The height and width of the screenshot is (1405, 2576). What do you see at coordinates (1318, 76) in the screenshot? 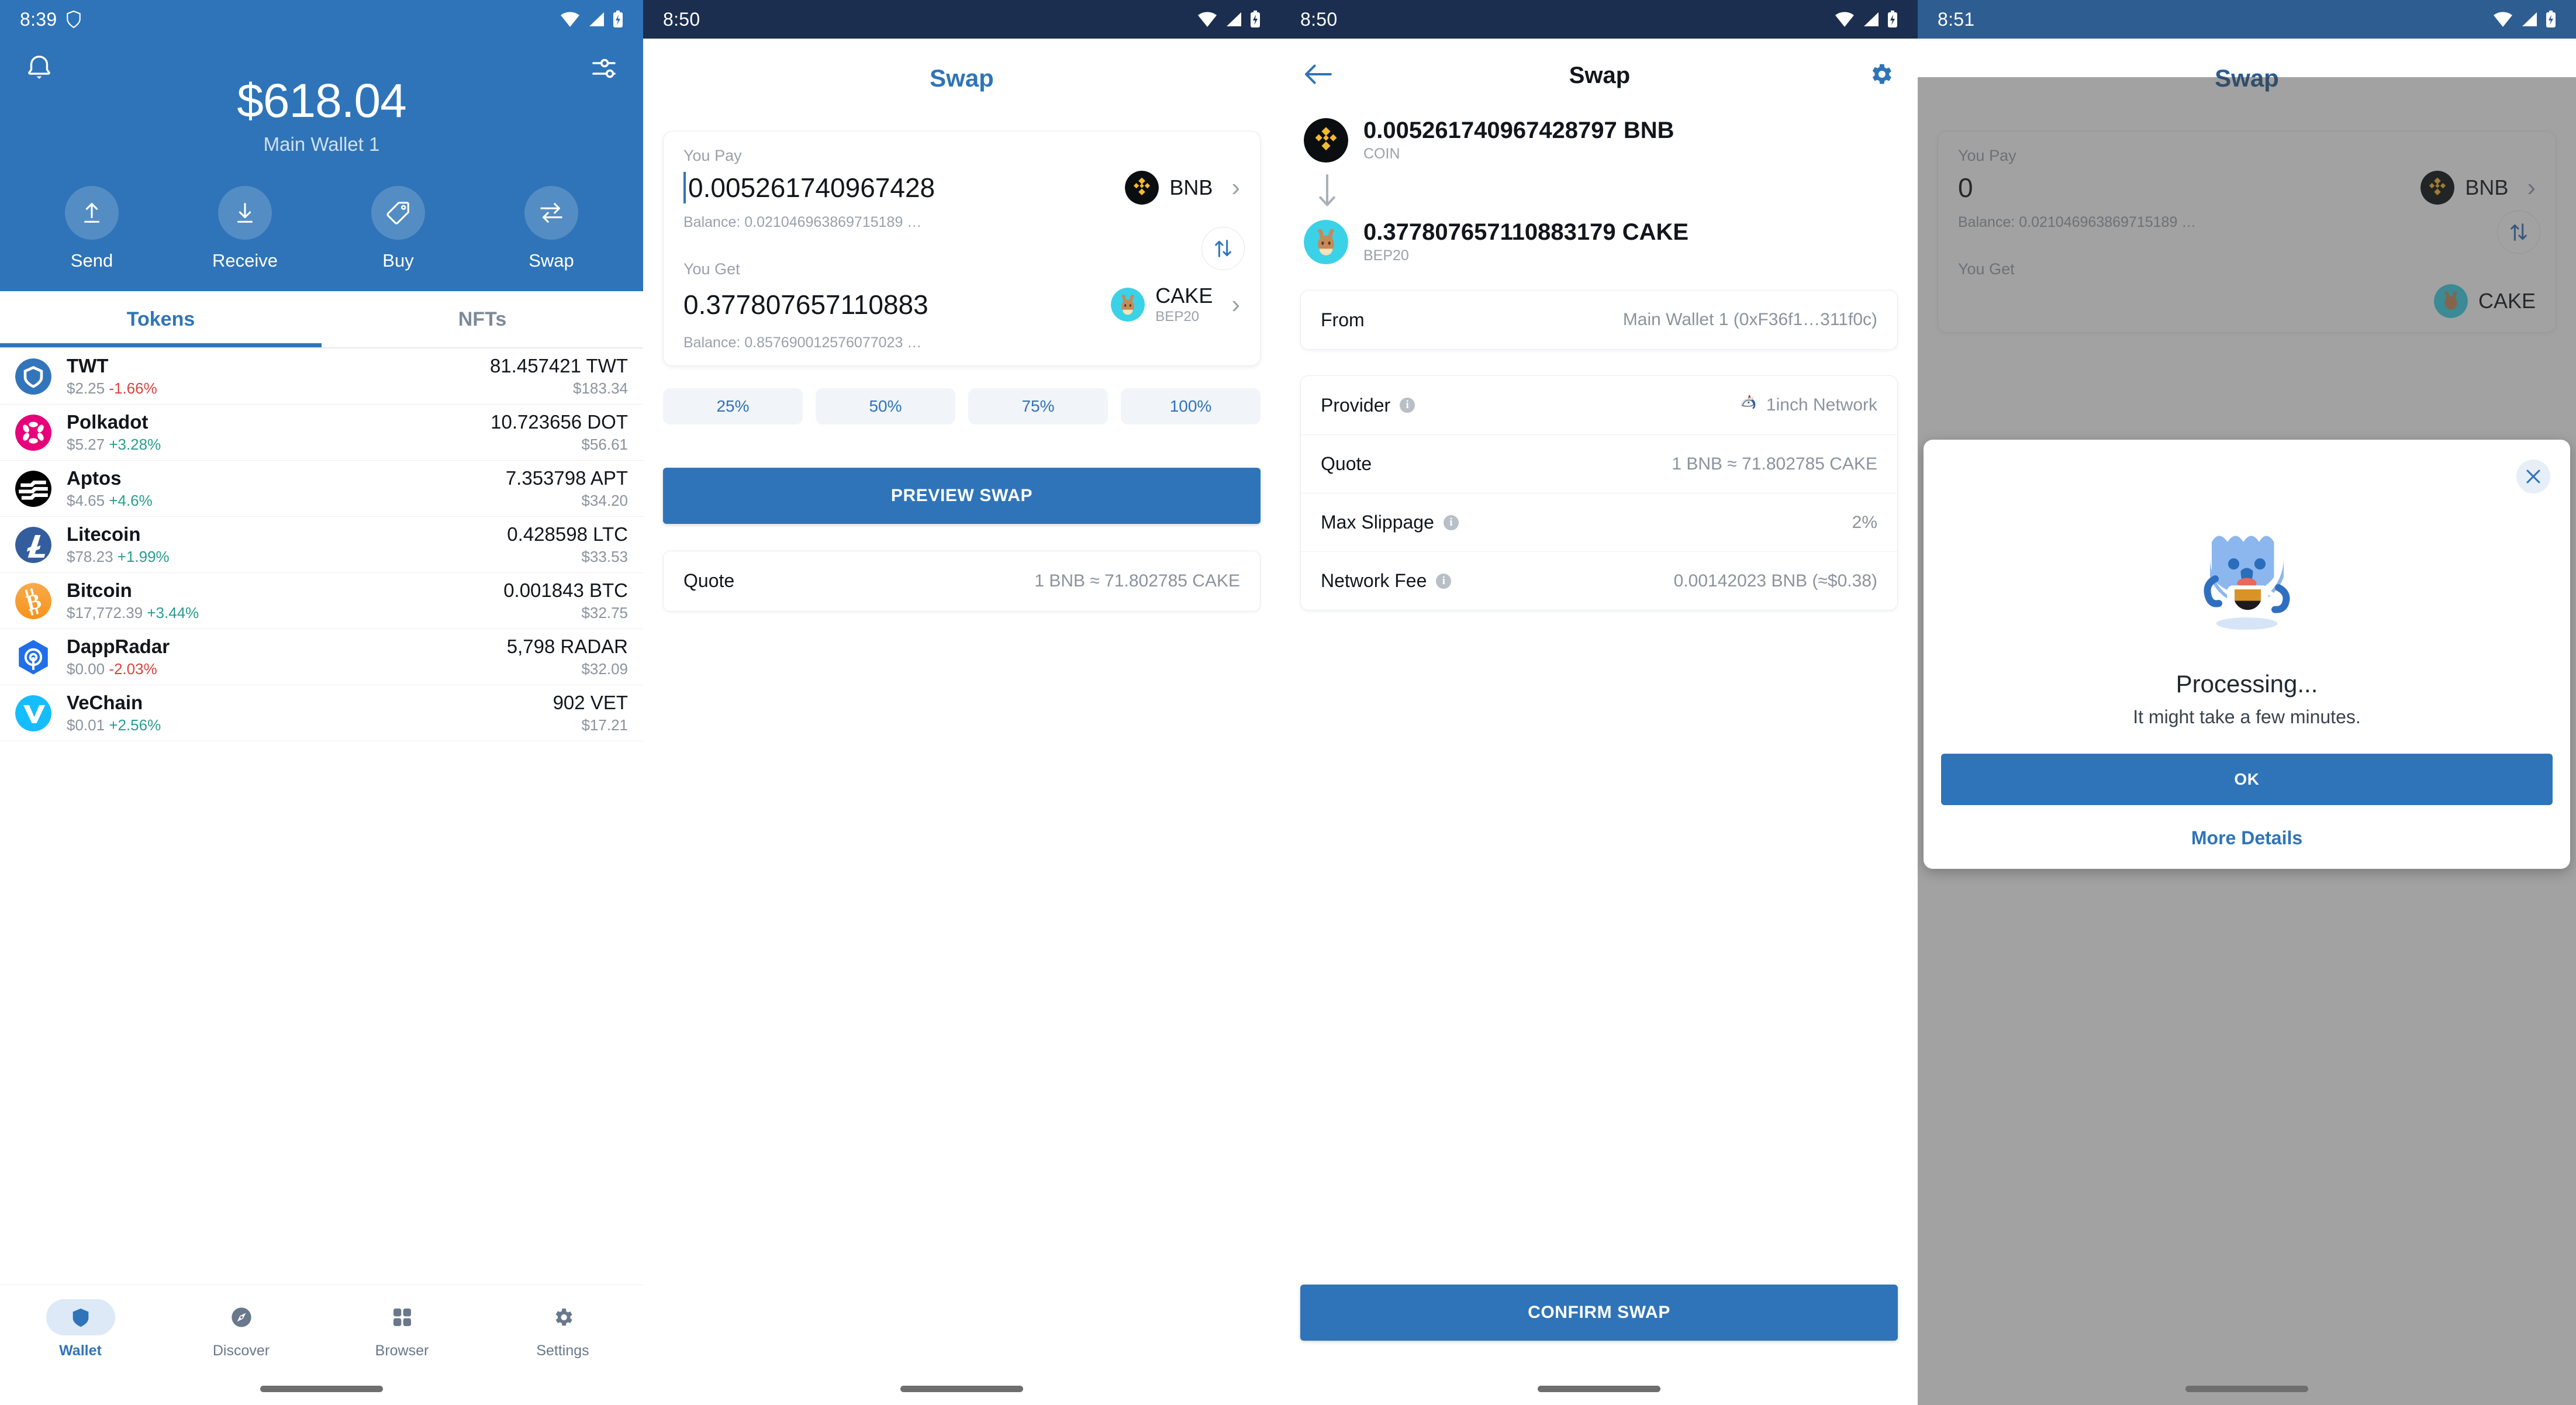
I see `back-arrow-icon` at bounding box center [1318, 76].